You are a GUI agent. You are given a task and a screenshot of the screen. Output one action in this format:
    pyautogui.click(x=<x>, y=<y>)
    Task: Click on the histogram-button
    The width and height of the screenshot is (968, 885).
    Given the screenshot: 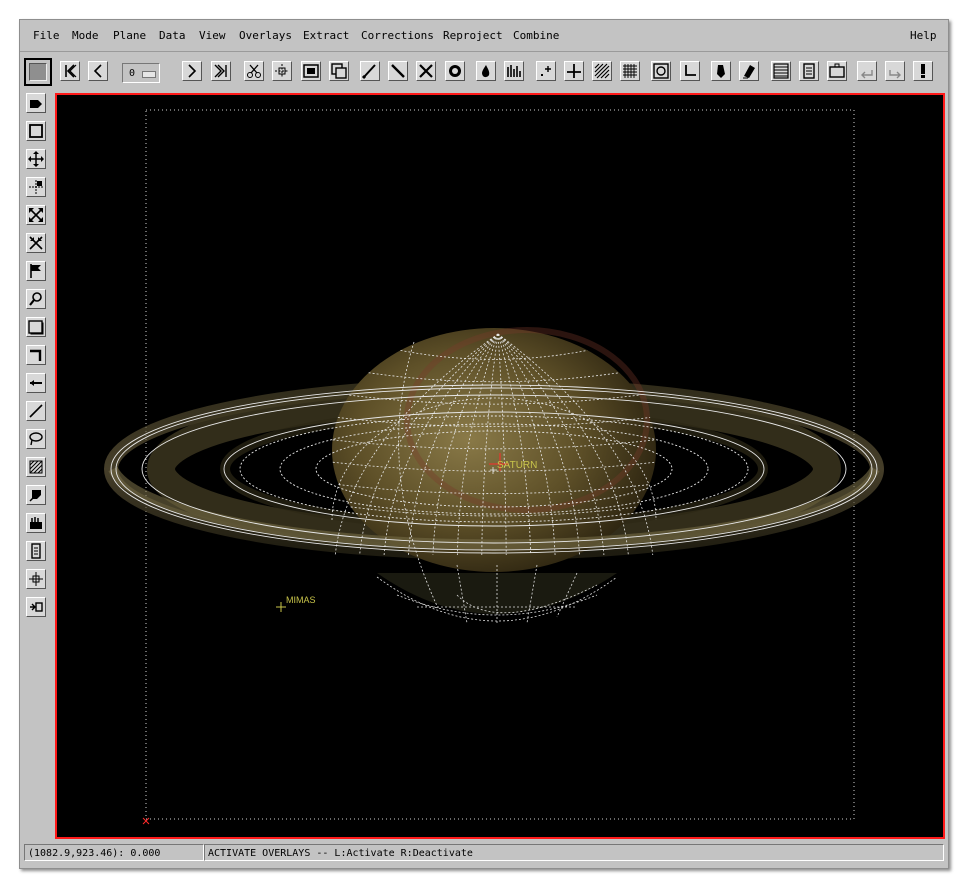 What is the action you would take?
    pyautogui.click(x=514, y=71)
    